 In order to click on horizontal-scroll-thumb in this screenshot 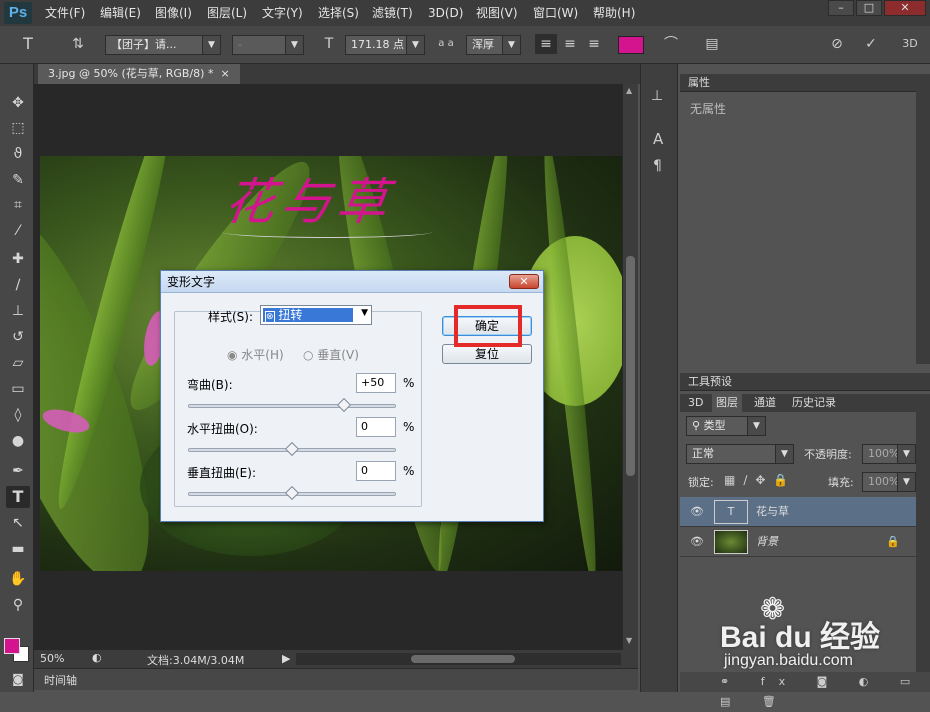, I will do `click(463, 659)`.